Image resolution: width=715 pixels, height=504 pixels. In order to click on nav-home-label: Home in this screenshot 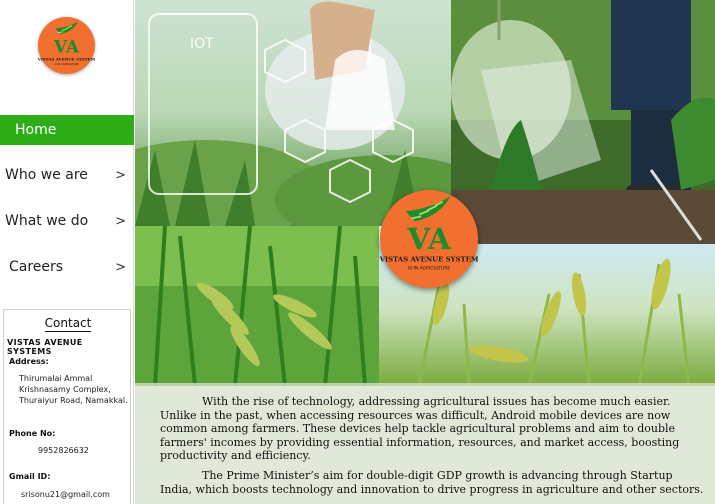, I will do `click(36, 130)`.